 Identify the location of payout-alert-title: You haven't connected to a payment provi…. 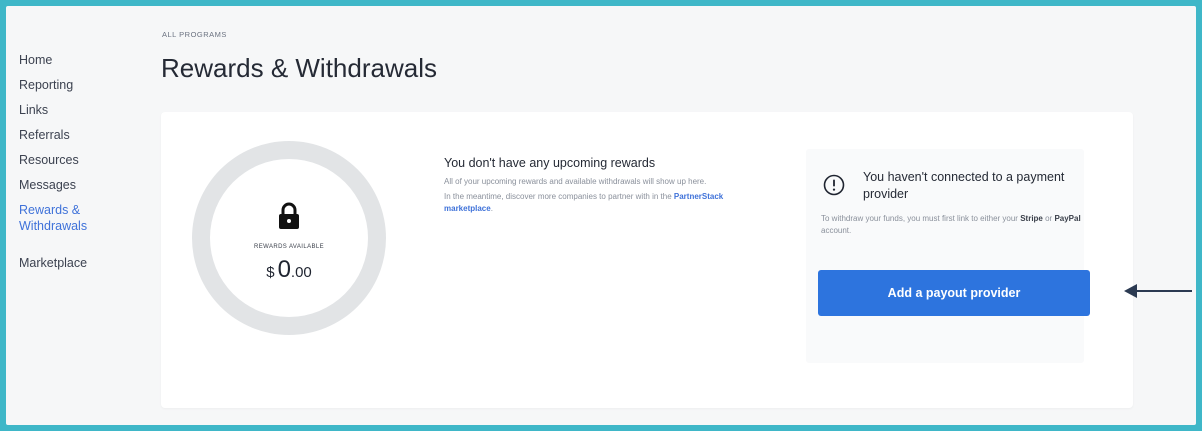
(964, 185).